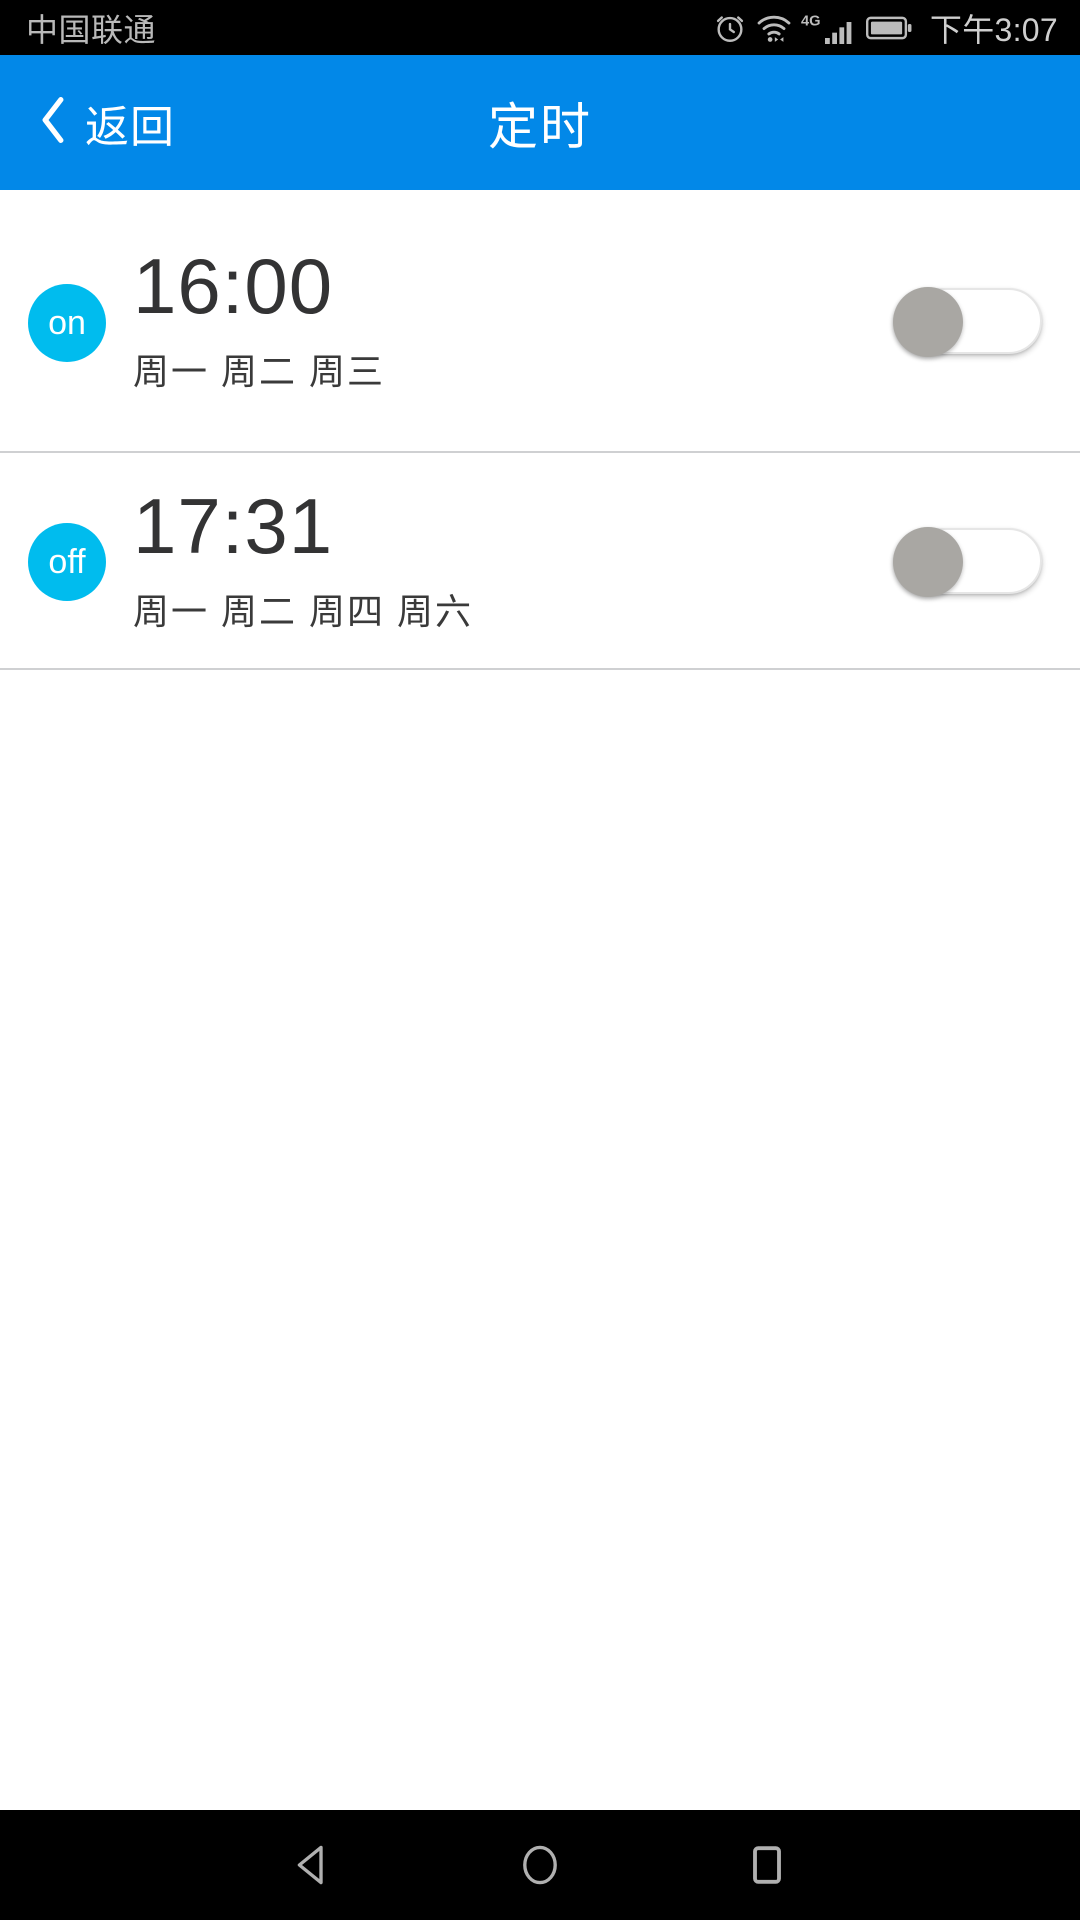  Describe the element at coordinates (730, 28) in the screenshot. I see `alarm-clock-icon` at that location.